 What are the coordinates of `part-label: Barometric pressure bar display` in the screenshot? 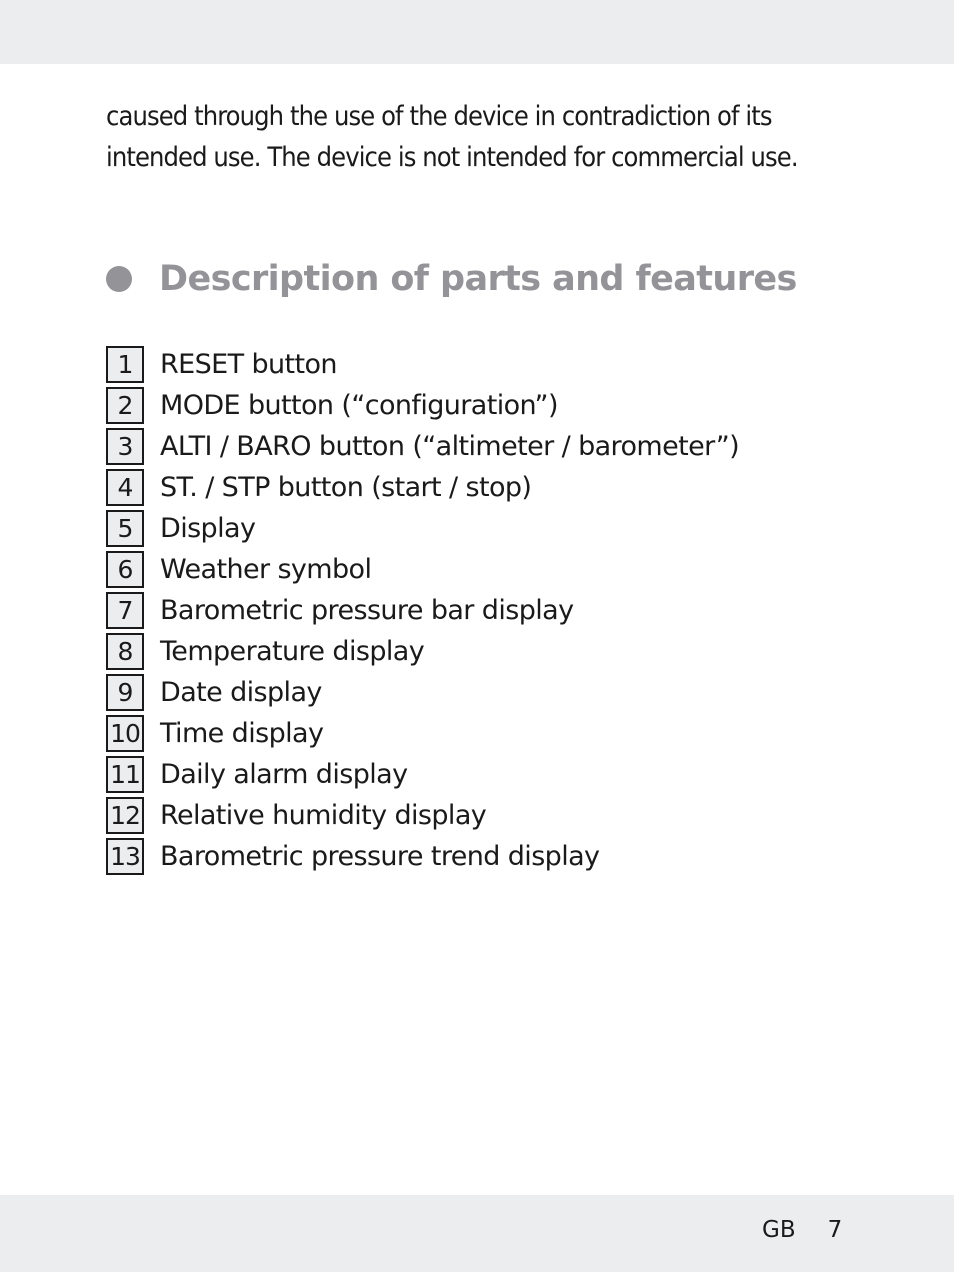 It's located at (367, 610).